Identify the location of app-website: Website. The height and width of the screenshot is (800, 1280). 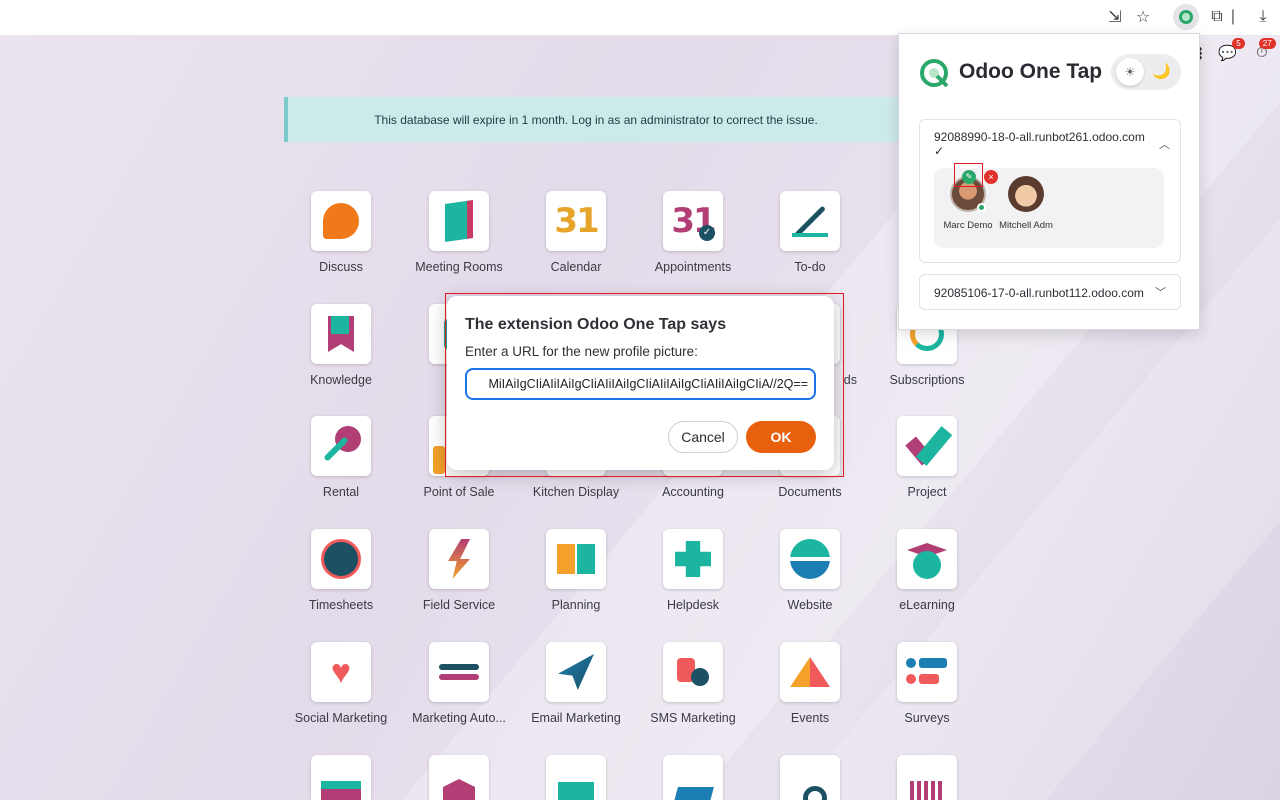
(810, 570).